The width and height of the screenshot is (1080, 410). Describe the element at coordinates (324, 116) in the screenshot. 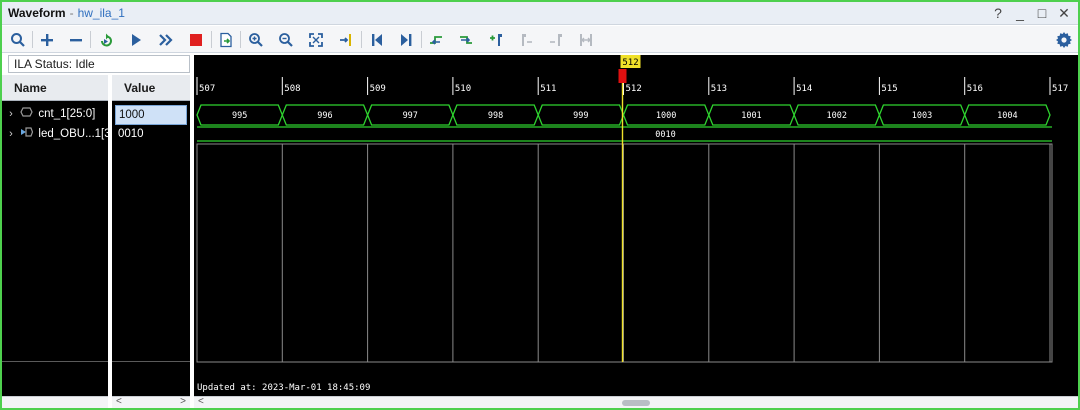

I see `bus-value: 996` at that location.